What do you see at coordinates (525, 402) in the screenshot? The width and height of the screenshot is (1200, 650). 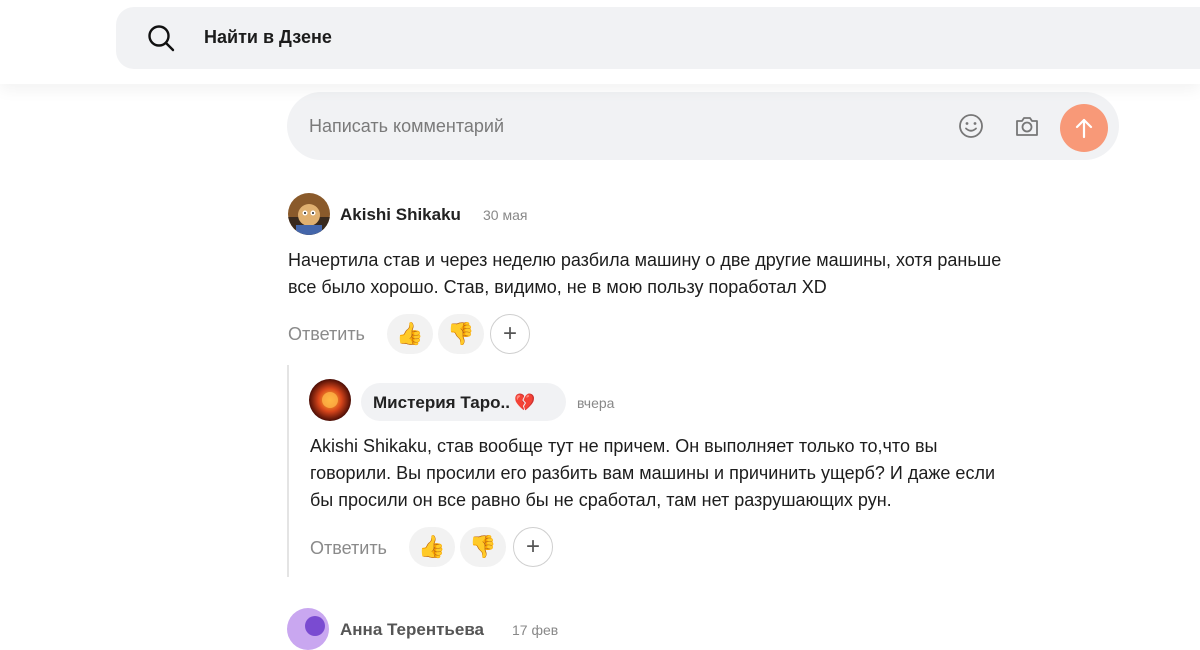 I see `broken-heart-icon: 💔` at bounding box center [525, 402].